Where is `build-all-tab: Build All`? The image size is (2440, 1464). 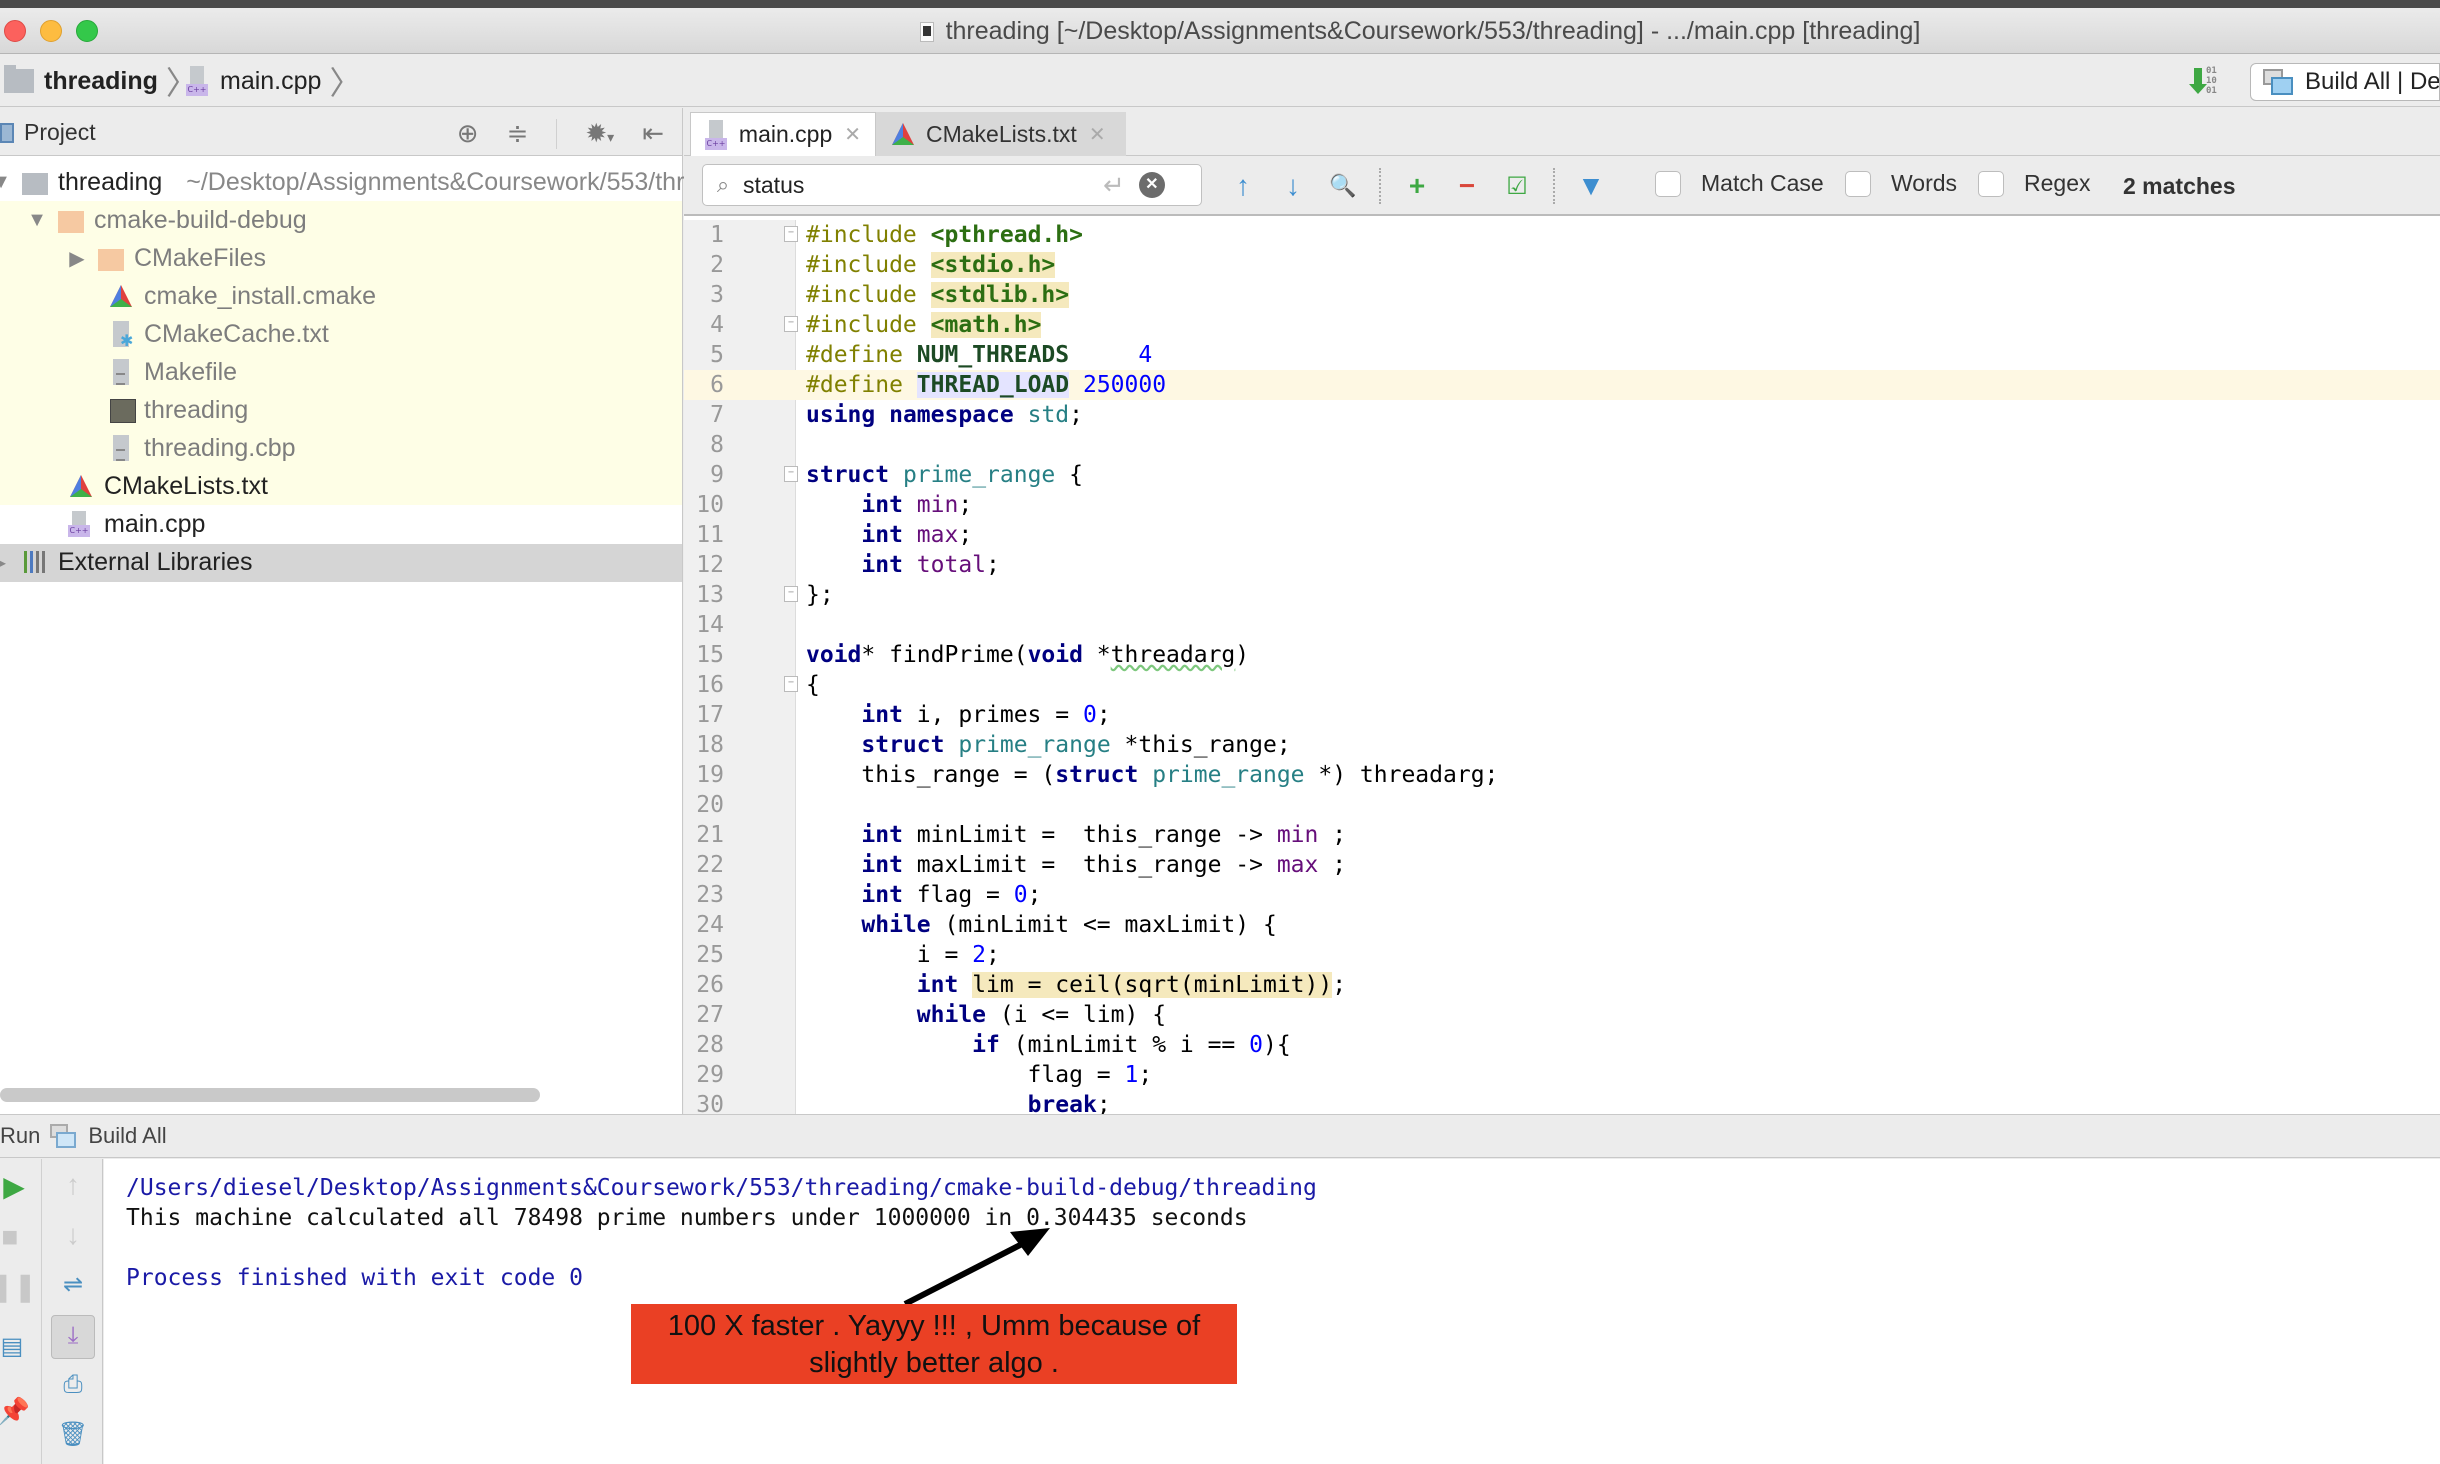 build-all-tab: Build All is located at coordinates (127, 1136).